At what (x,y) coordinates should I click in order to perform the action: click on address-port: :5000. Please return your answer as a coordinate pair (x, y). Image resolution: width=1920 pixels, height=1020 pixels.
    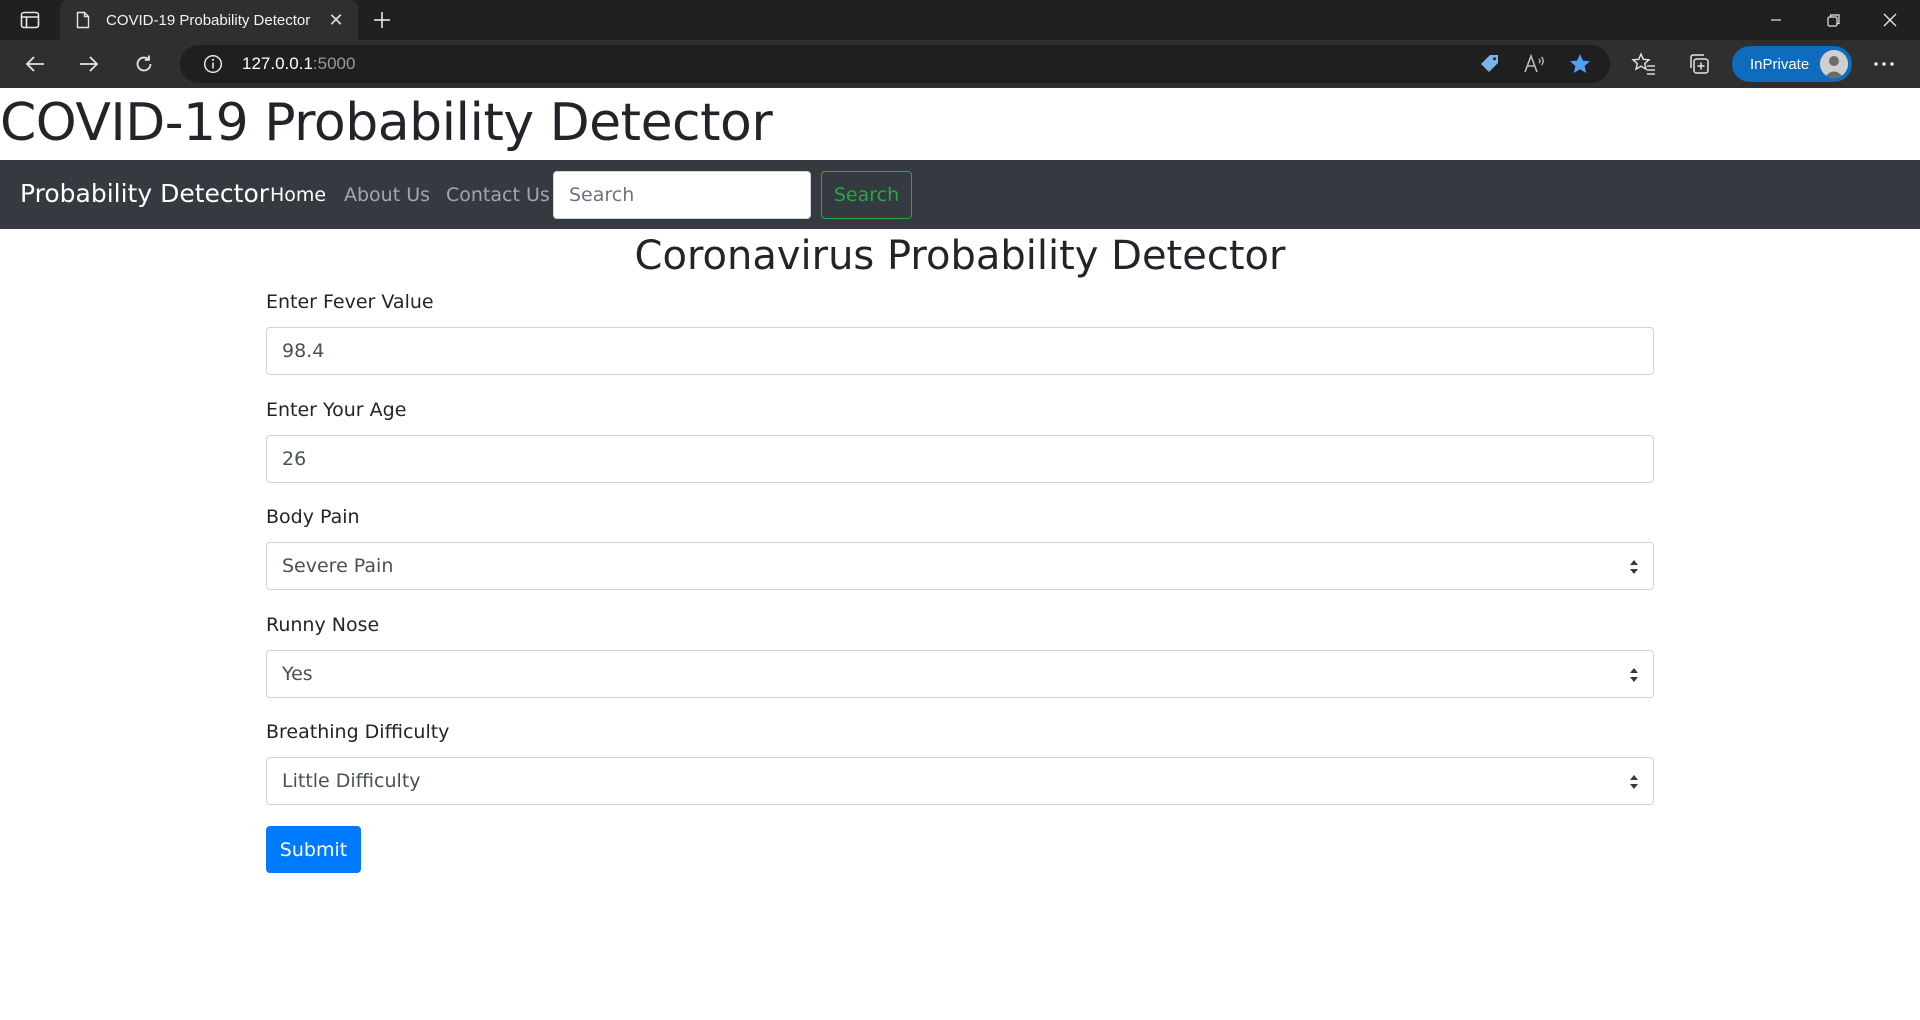
    Looking at the image, I should click on (334, 63).